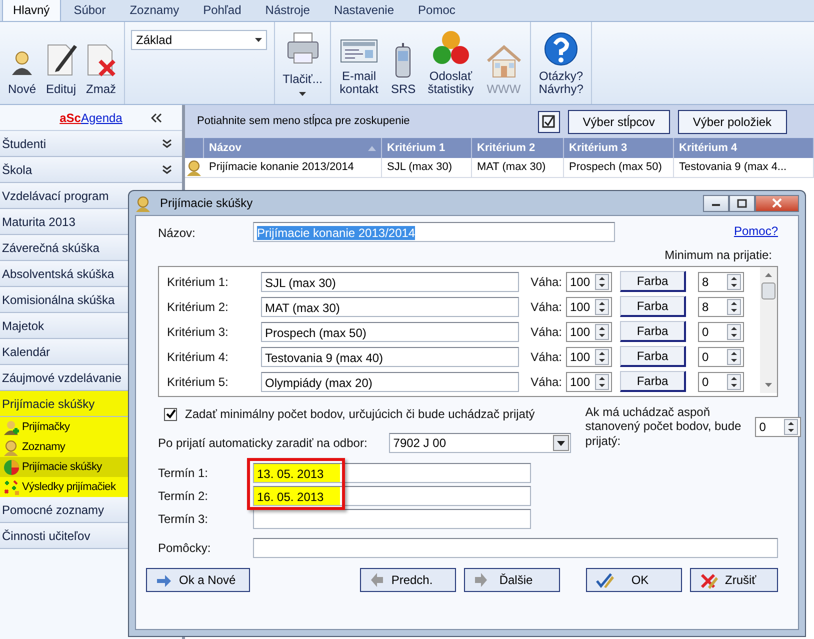  What do you see at coordinates (372, 148) in the screenshot?
I see `sort-icon` at bounding box center [372, 148].